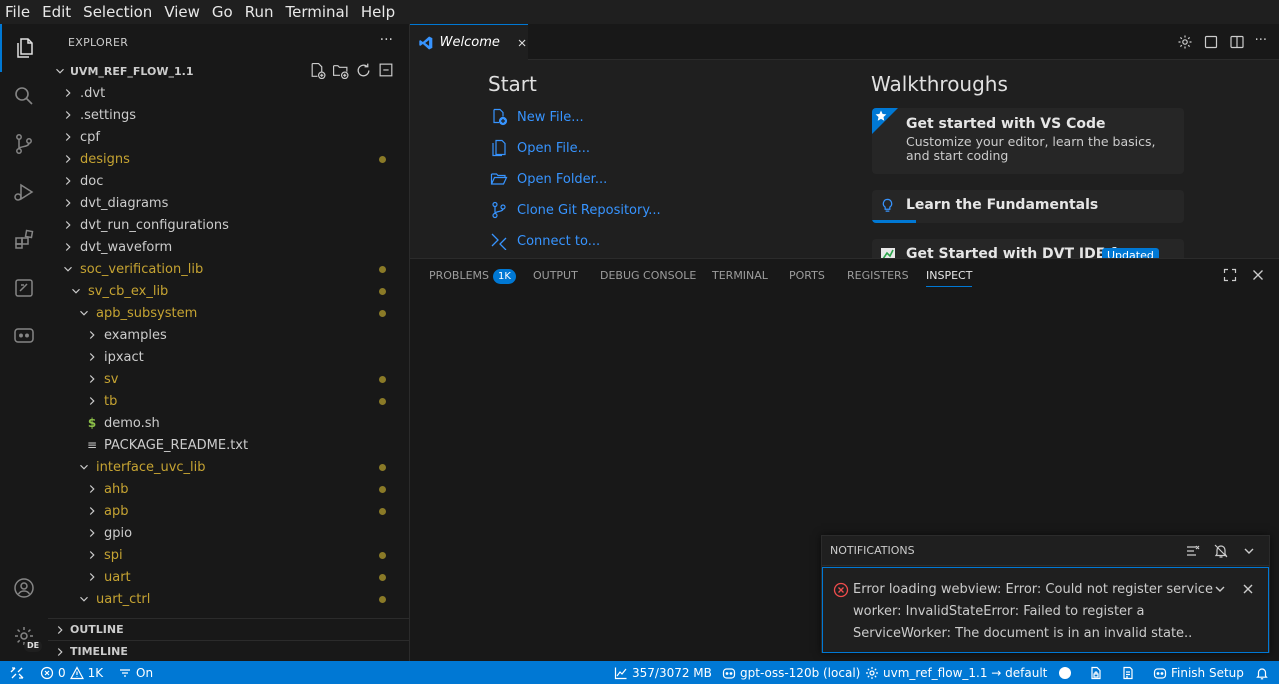 This screenshot has width=1279, height=684. Describe the element at coordinates (224, 599) in the screenshot. I see `tree-folder: uart_ctrl` at that location.